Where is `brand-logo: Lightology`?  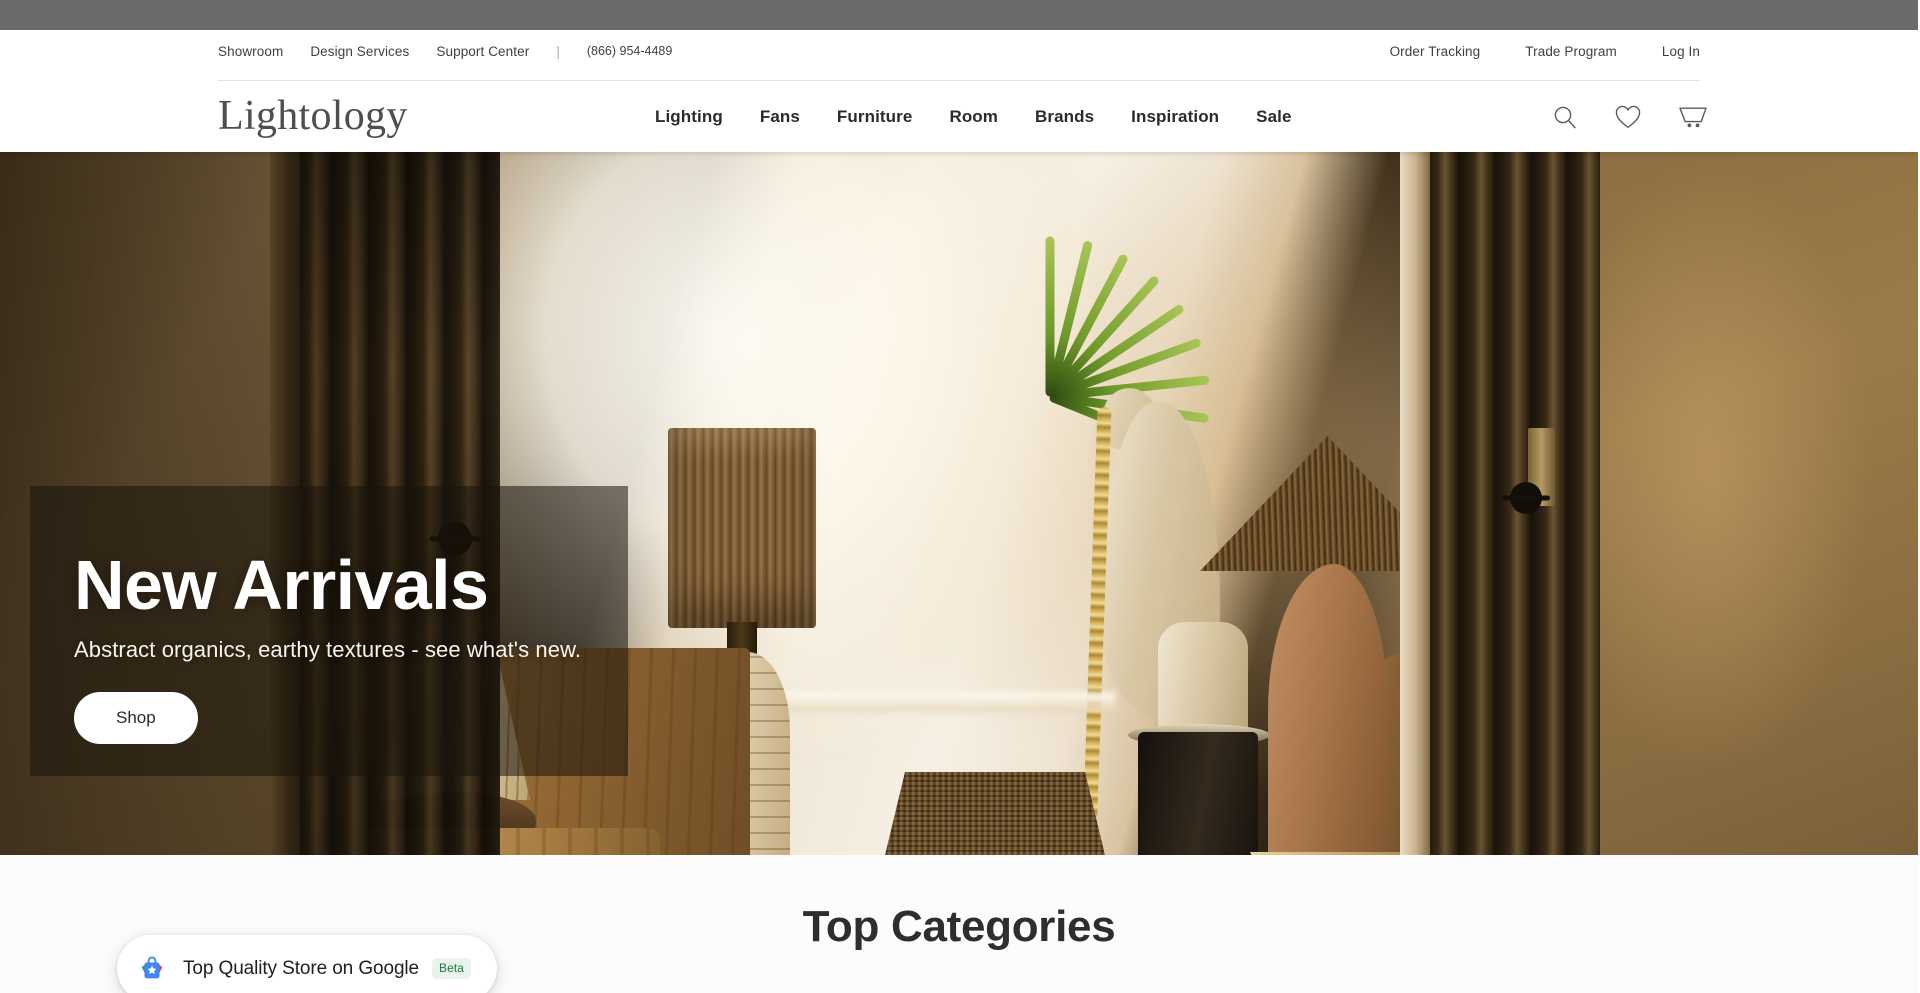 brand-logo: Lightology is located at coordinates (313, 116).